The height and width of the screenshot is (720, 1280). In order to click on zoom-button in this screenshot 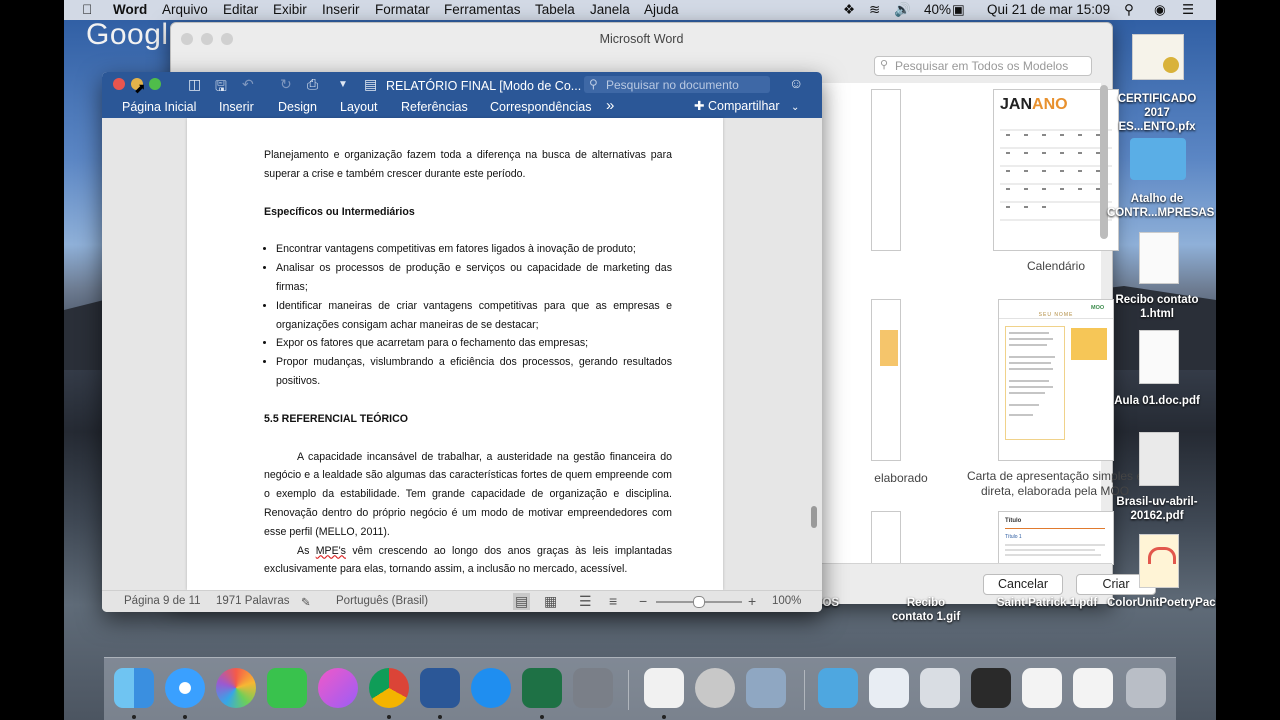, I will do `click(155, 84)`.